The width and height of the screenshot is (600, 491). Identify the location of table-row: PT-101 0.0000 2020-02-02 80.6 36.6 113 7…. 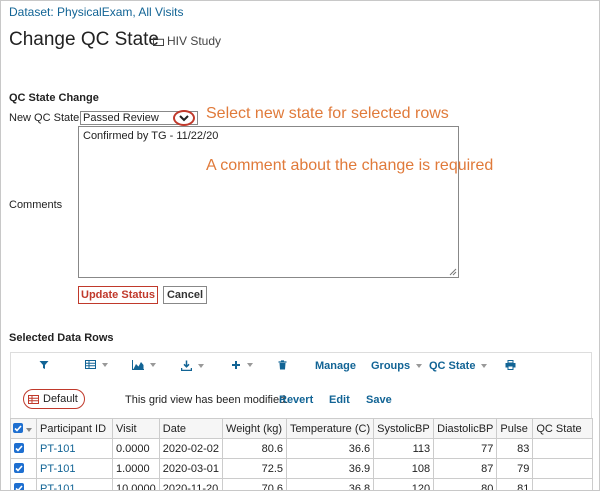
(302, 448).